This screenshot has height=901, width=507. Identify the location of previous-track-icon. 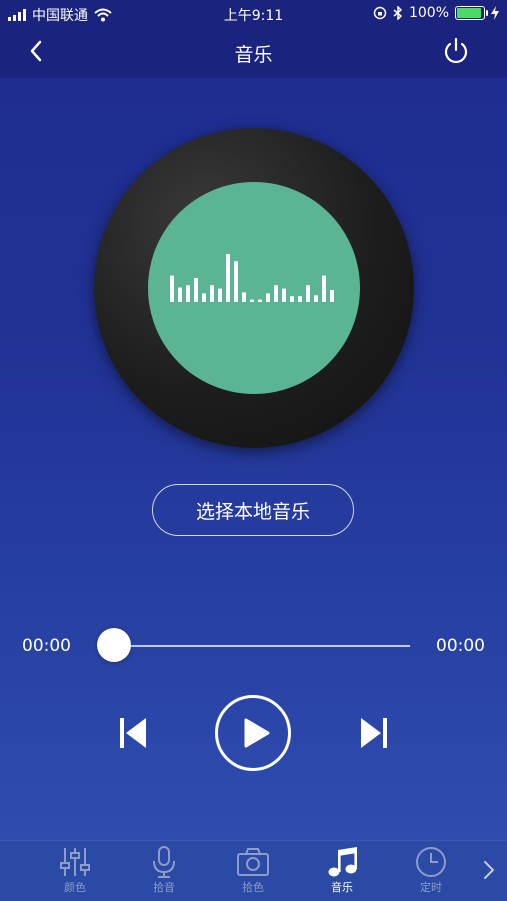
(133, 733).